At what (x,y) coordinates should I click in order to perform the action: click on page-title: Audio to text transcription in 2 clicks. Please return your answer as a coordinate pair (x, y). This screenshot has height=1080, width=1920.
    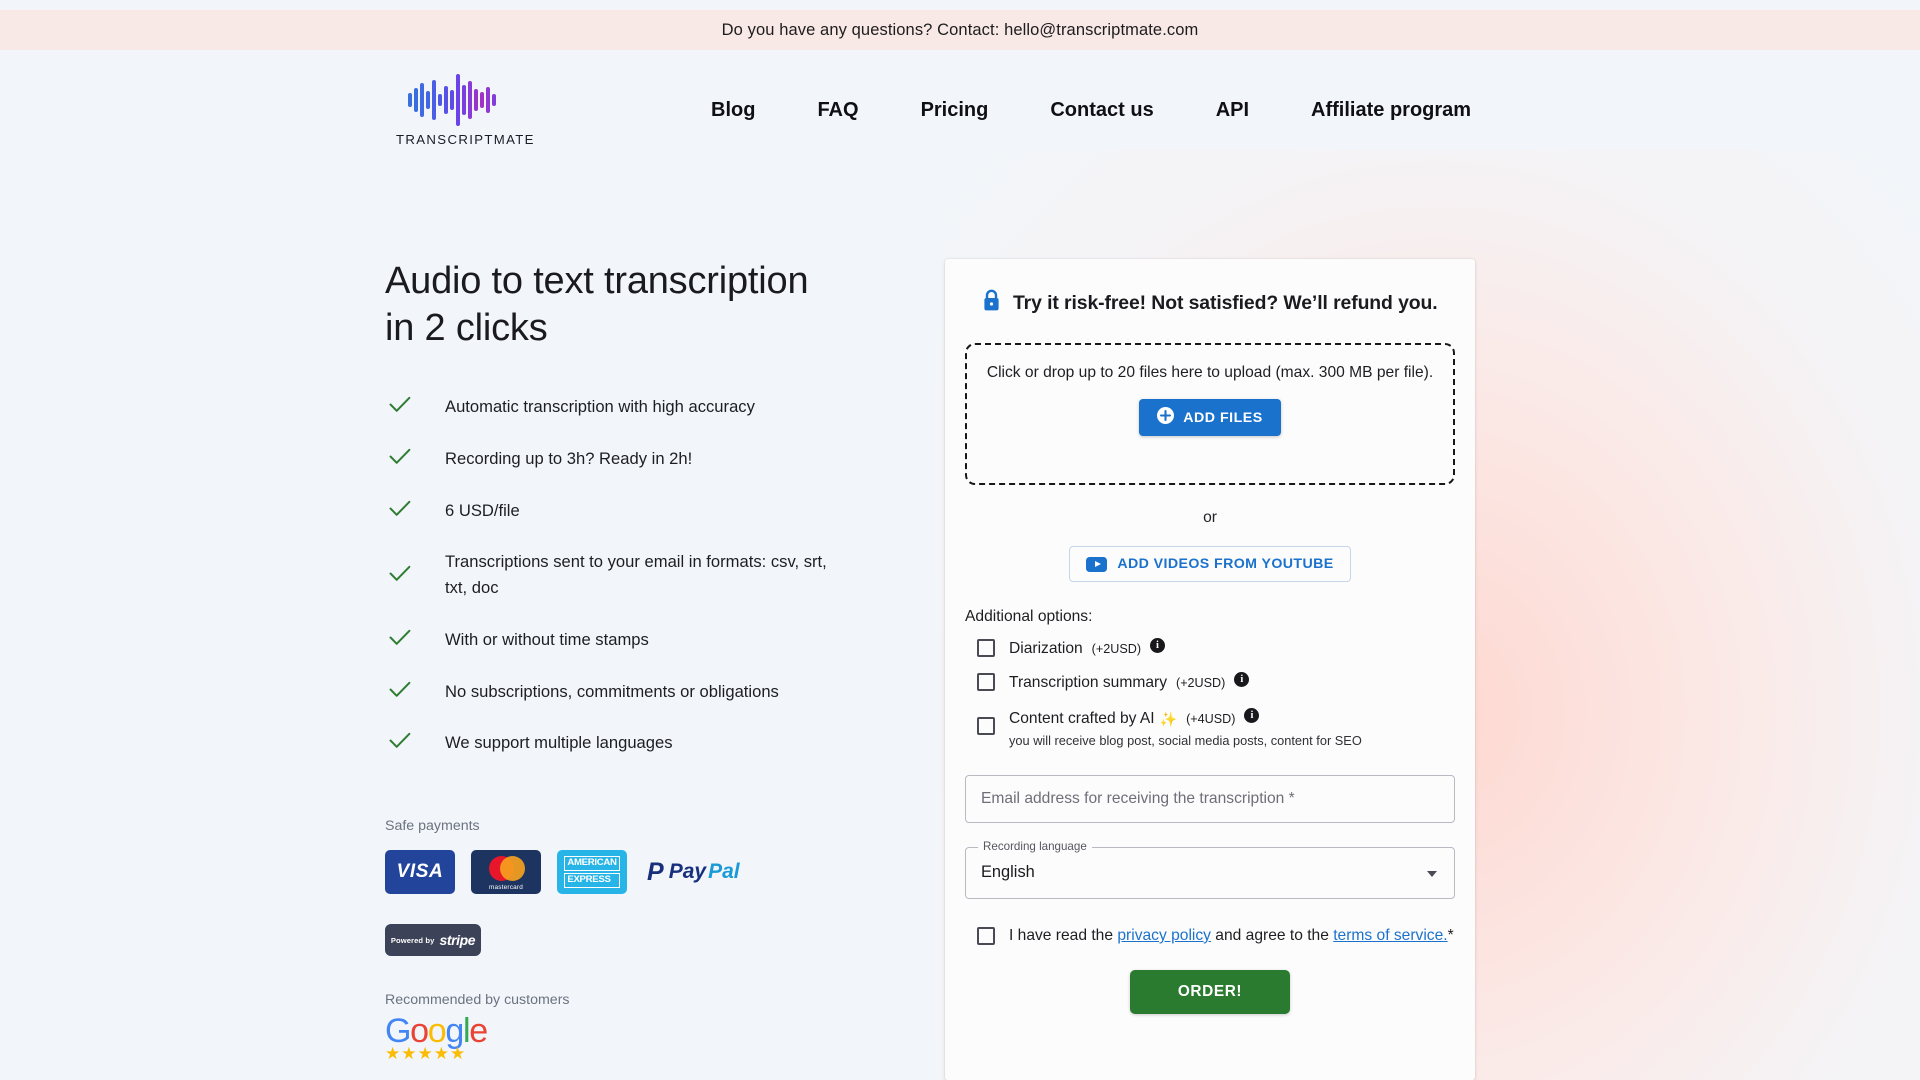
    Looking at the image, I should click on (625, 305).